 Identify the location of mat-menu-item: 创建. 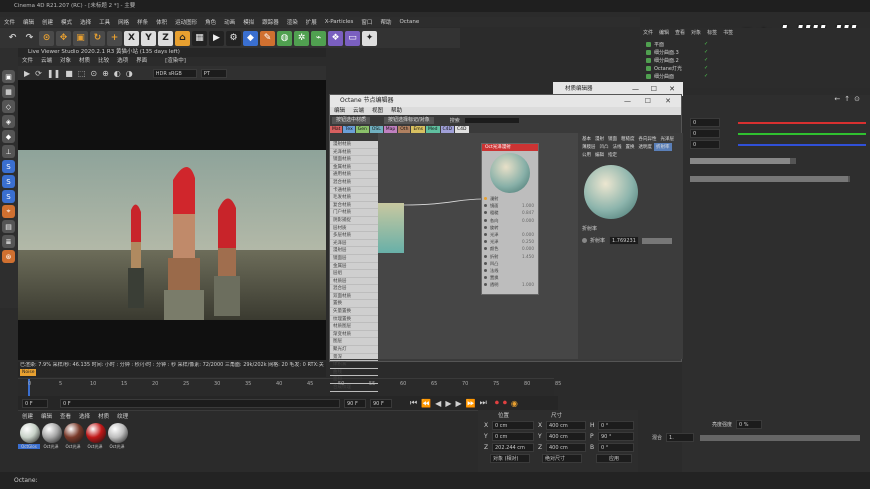
(27, 416).